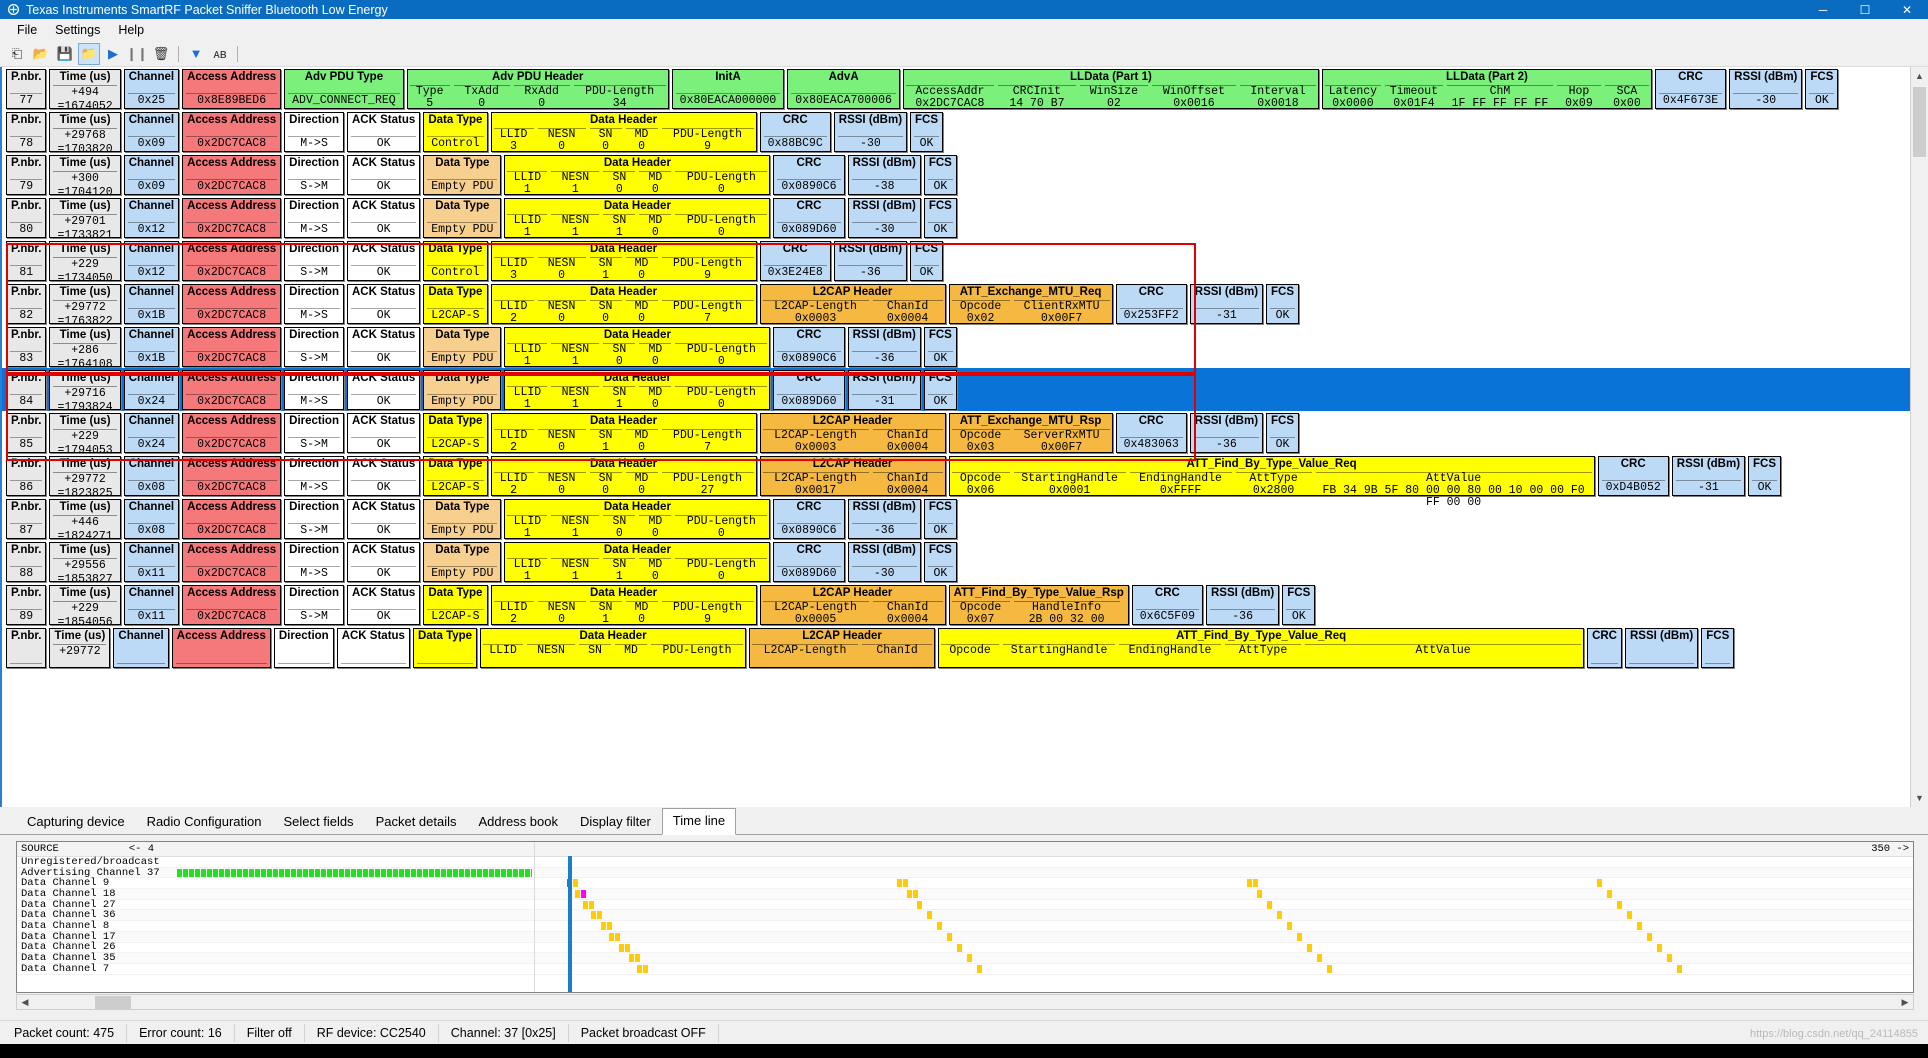  Describe the element at coordinates (619, 521) in the screenshot. I see `data-header-col-header: SN` at that location.